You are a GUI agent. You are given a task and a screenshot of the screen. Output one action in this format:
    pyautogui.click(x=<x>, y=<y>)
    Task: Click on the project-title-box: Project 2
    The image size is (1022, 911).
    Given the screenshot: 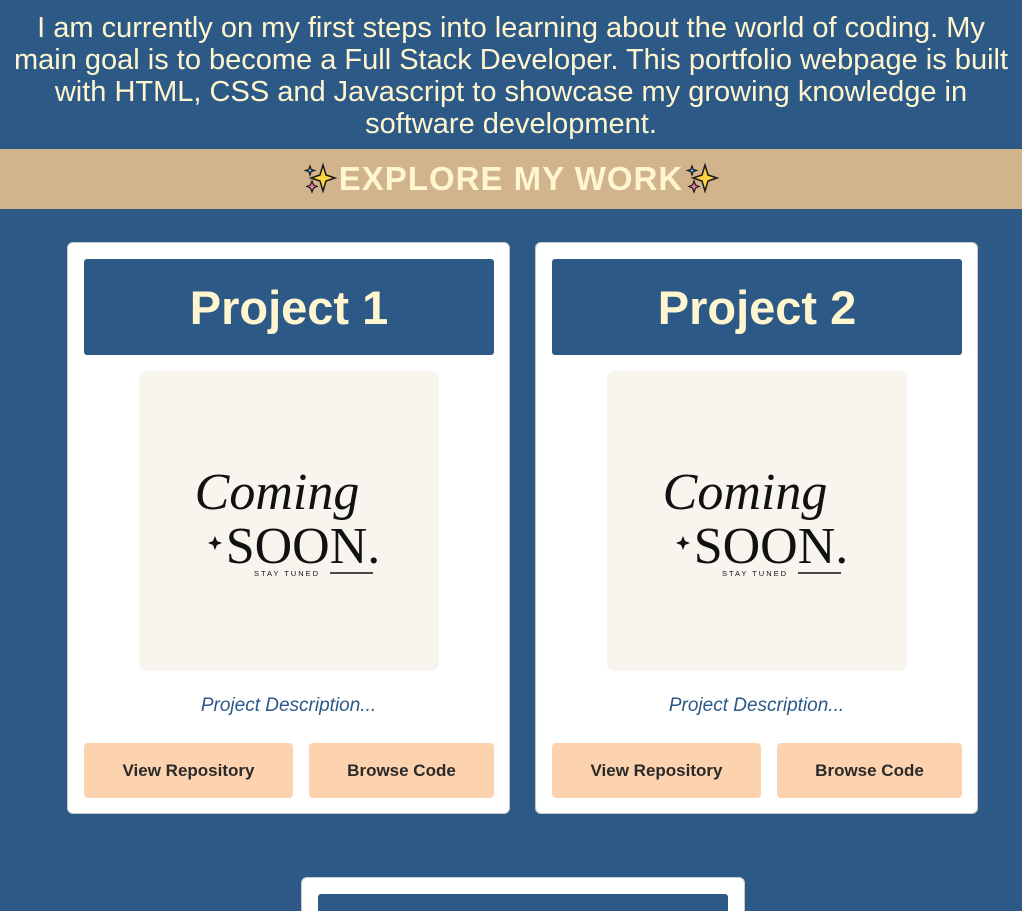 What is the action you would take?
    pyautogui.click(x=757, y=307)
    